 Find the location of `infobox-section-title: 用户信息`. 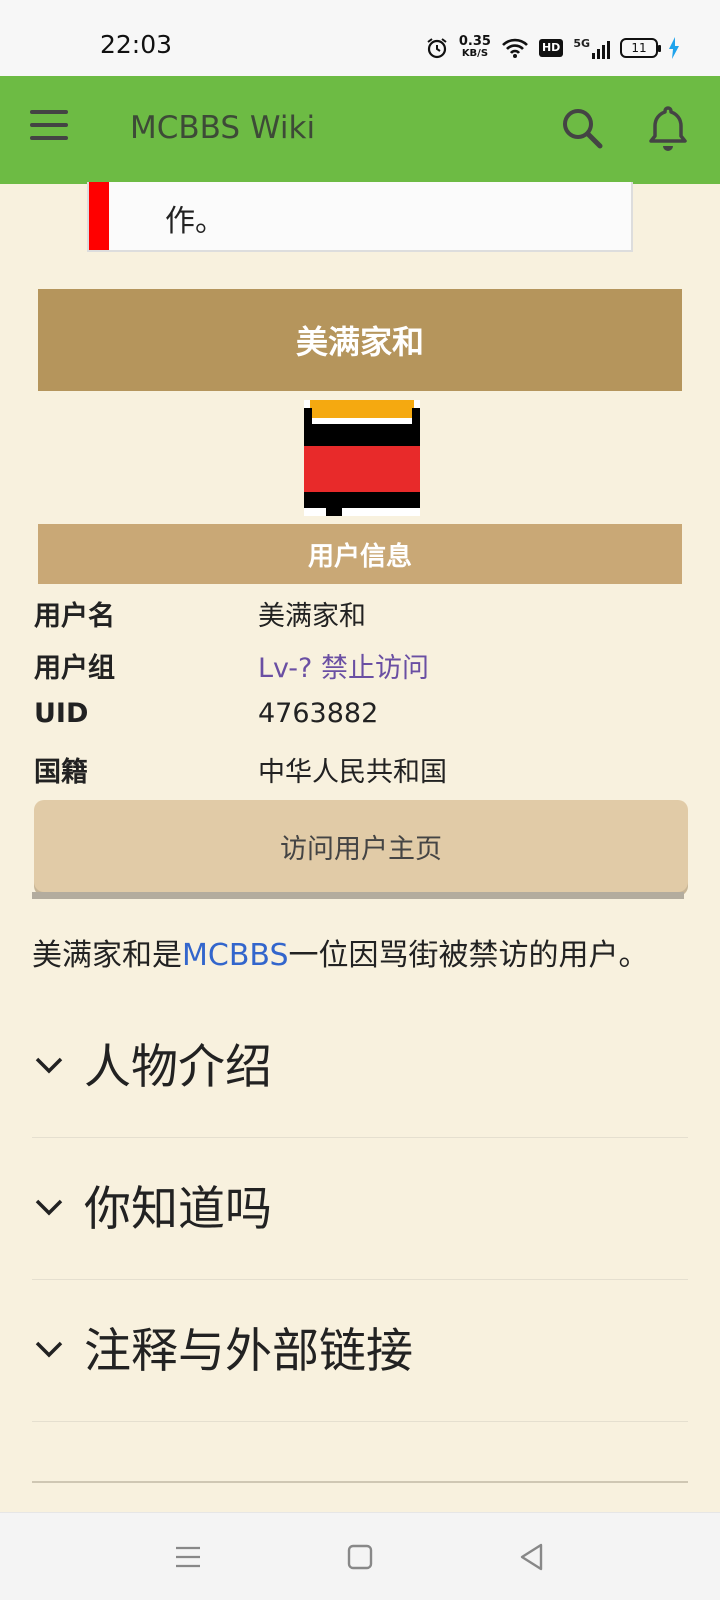

infobox-section-title: 用户信息 is located at coordinates (360, 554).